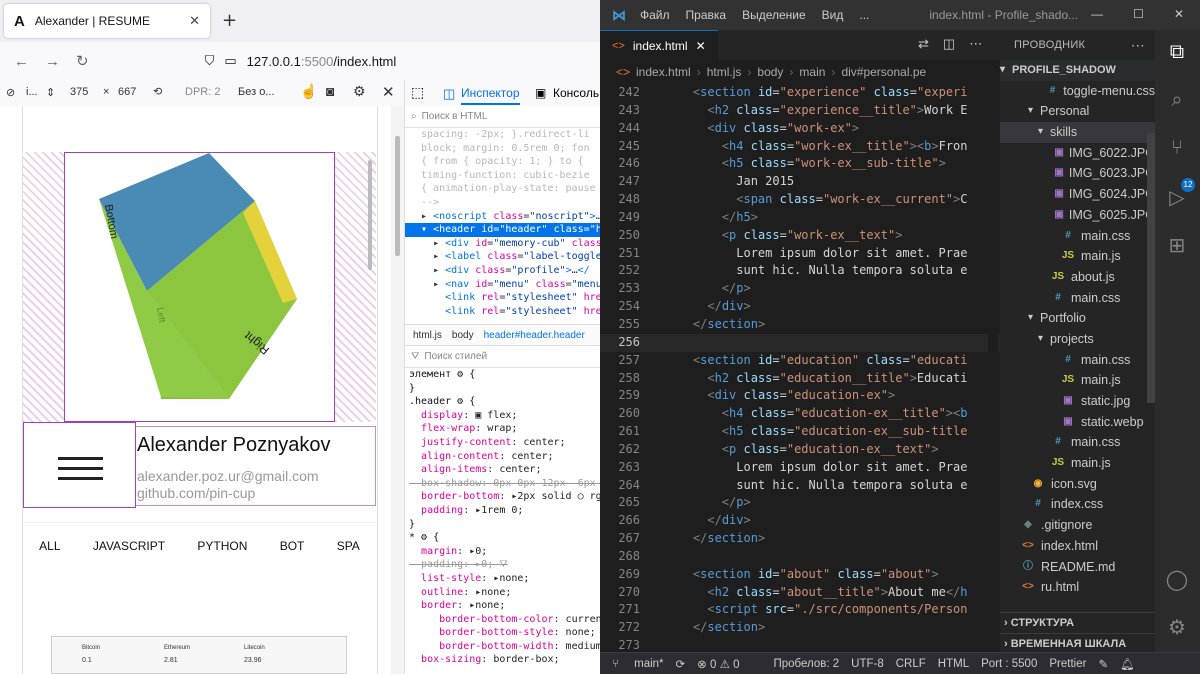 The height and width of the screenshot is (674, 1200). I want to click on search-icon: ⌕, so click(1177, 100).